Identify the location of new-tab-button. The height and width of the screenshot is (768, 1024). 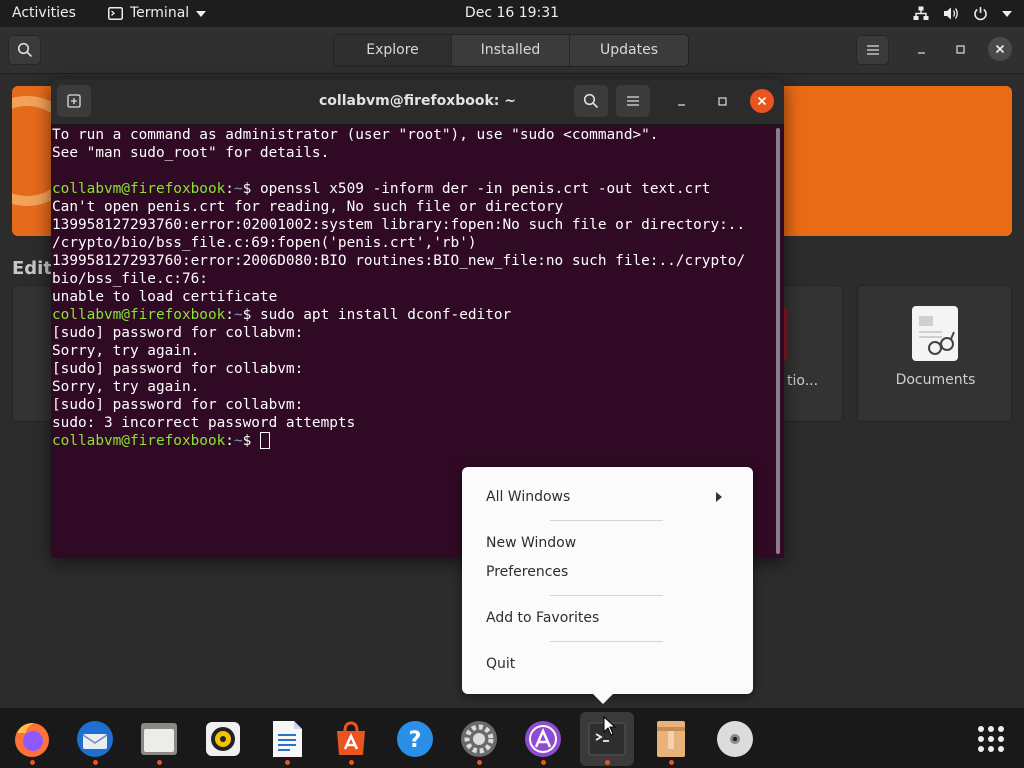
(74, 101).